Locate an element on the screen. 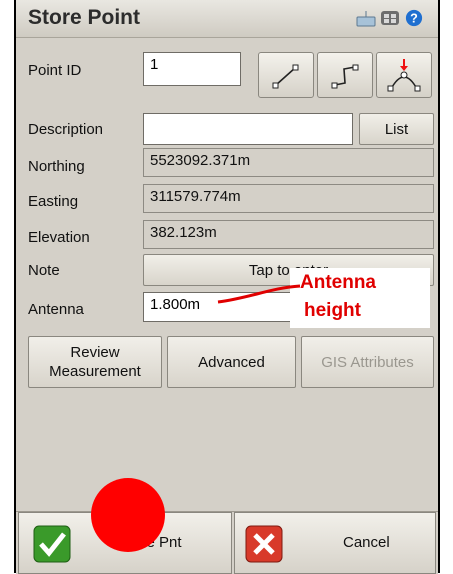  stakeout-point-button is located at coordinates (404, 75).